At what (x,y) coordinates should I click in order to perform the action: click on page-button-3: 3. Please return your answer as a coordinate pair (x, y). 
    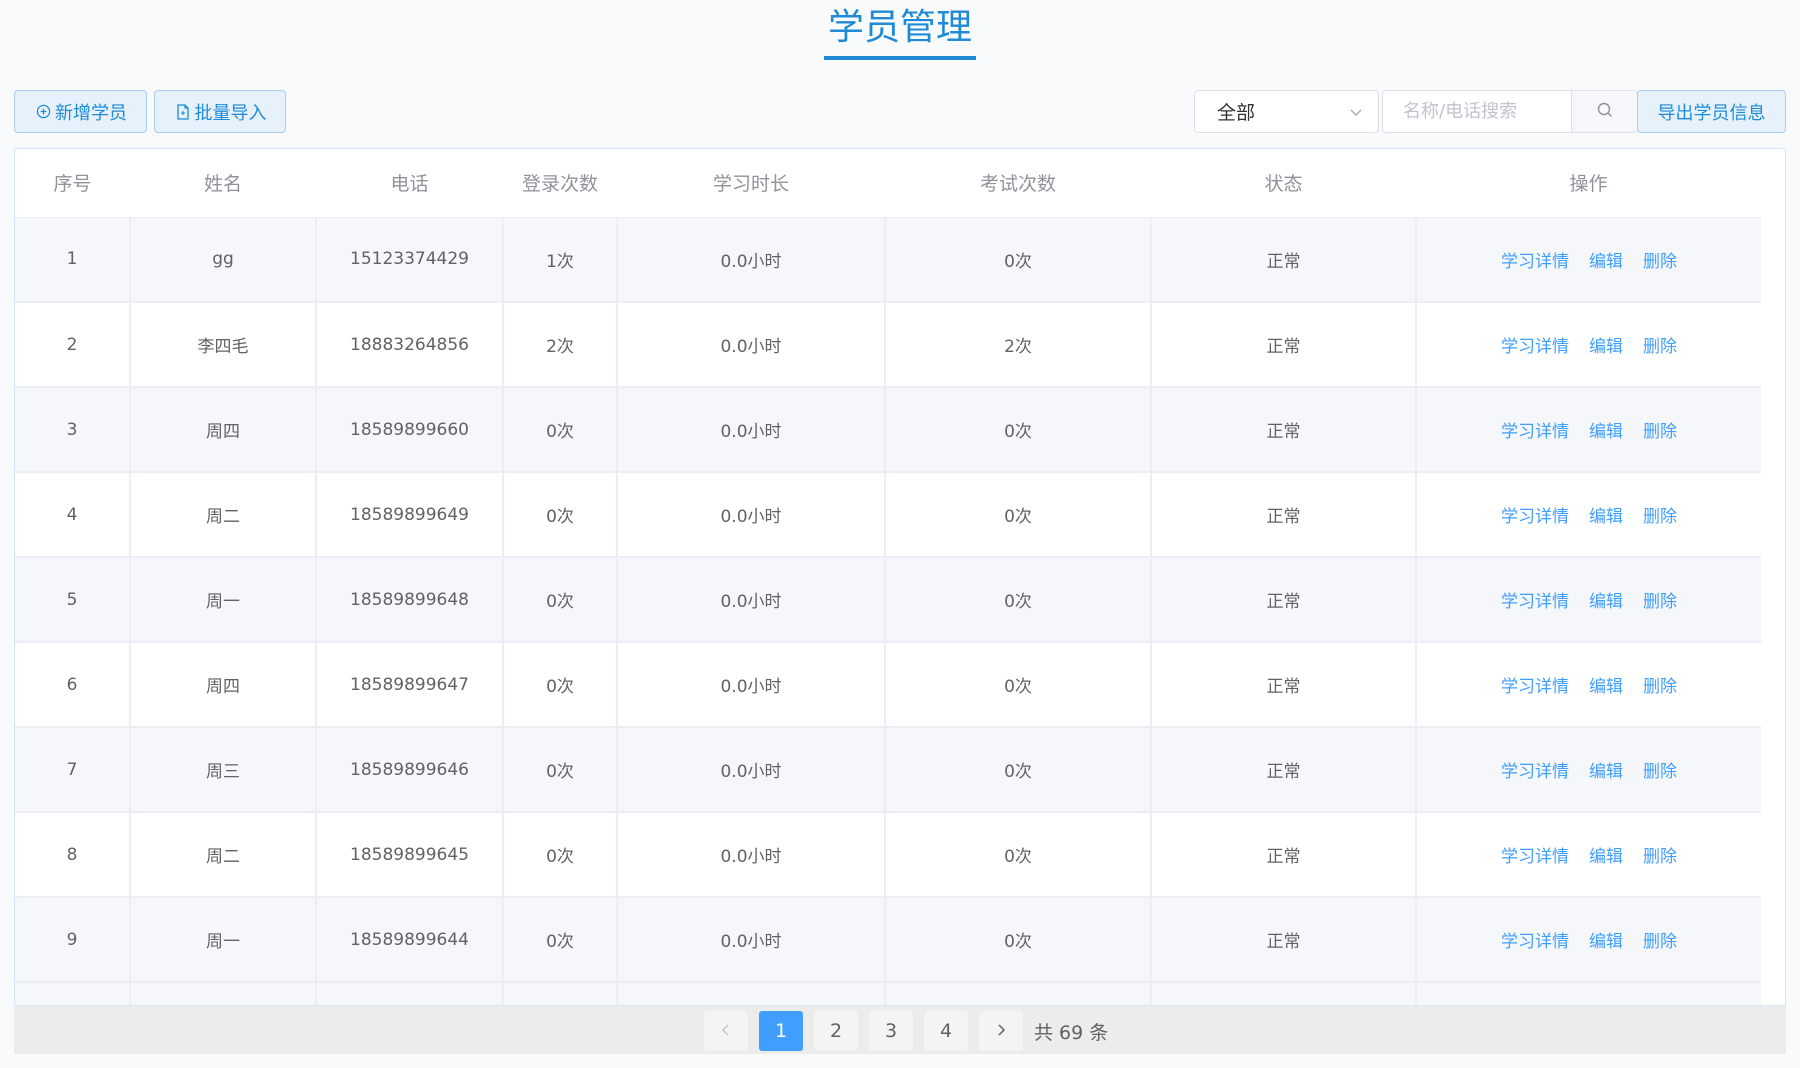
    Looking at the image, I should click on (891, 1031).